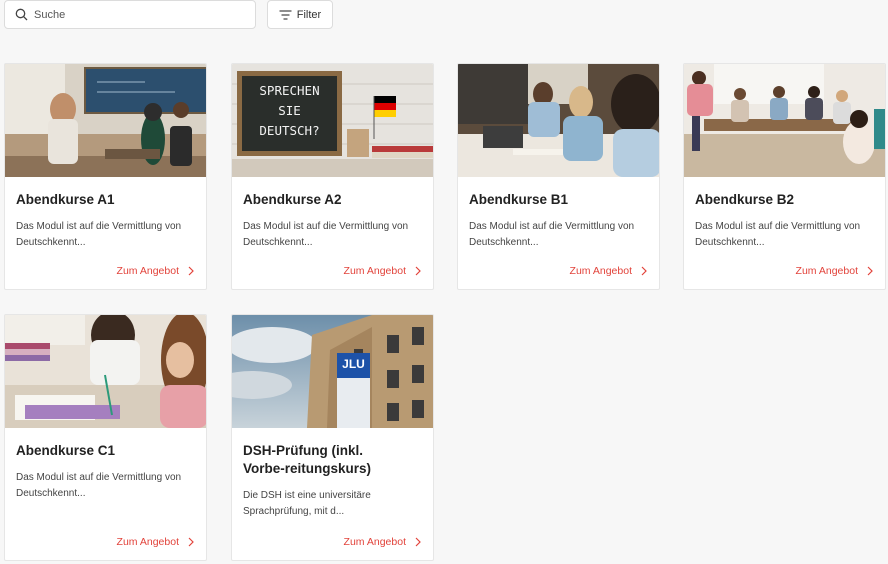 The height and width of the screenshot is (564, 888). I want to click on filter-button: Filter, so click(300, 14).